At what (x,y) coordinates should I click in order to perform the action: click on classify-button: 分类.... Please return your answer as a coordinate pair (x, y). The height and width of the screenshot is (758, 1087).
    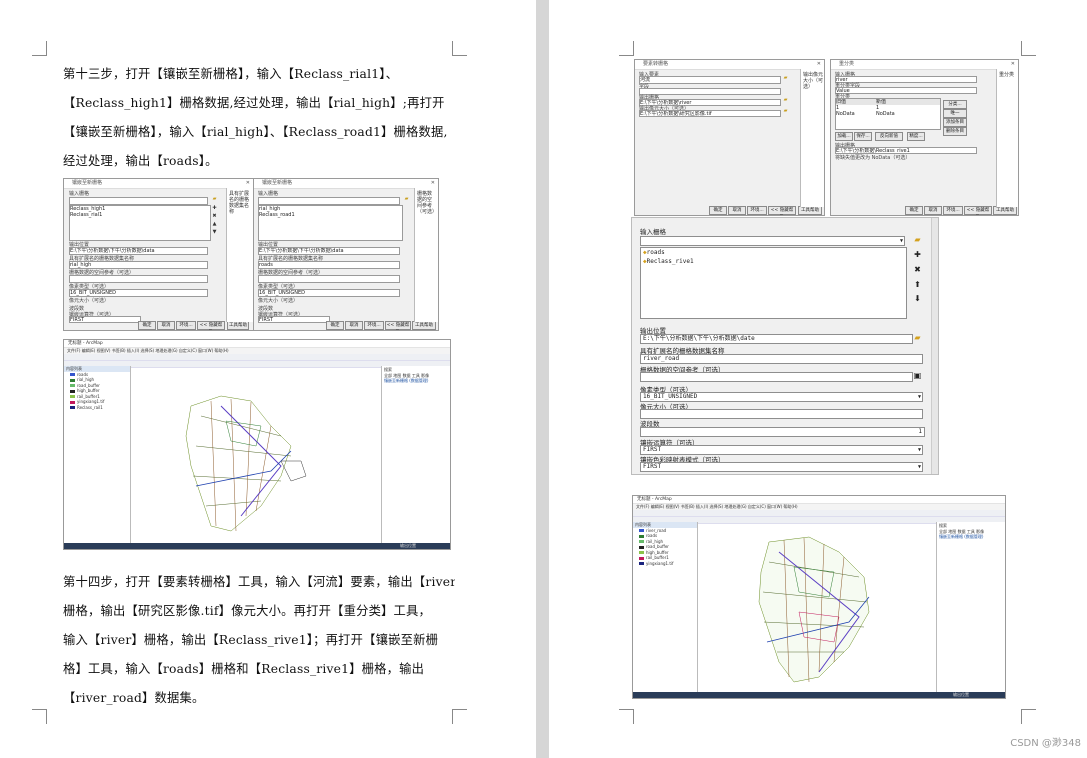
    Looking at the image, I should click on (955, 104).